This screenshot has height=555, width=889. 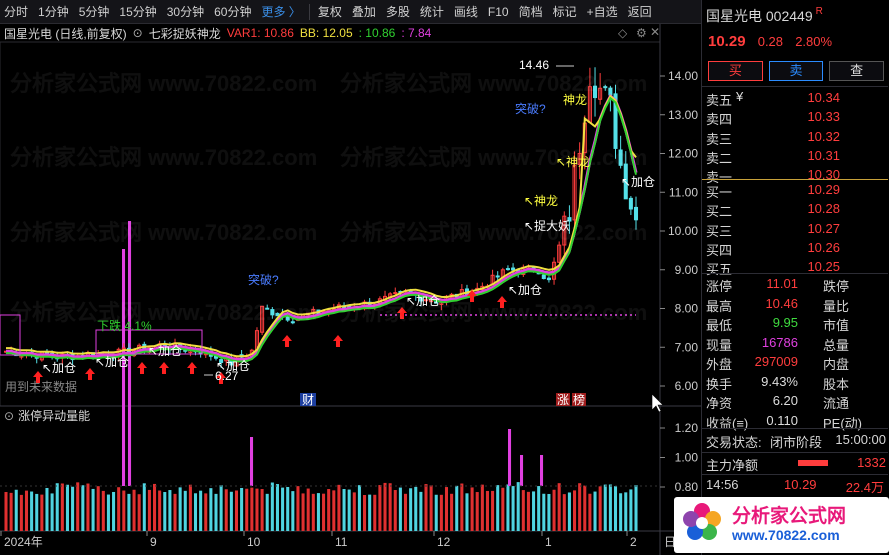 What do you see at coordinates (795, 362) in the screenshot?
I see `stat-row: 外盘 297009 内盘` at bounding box center [795, 362].